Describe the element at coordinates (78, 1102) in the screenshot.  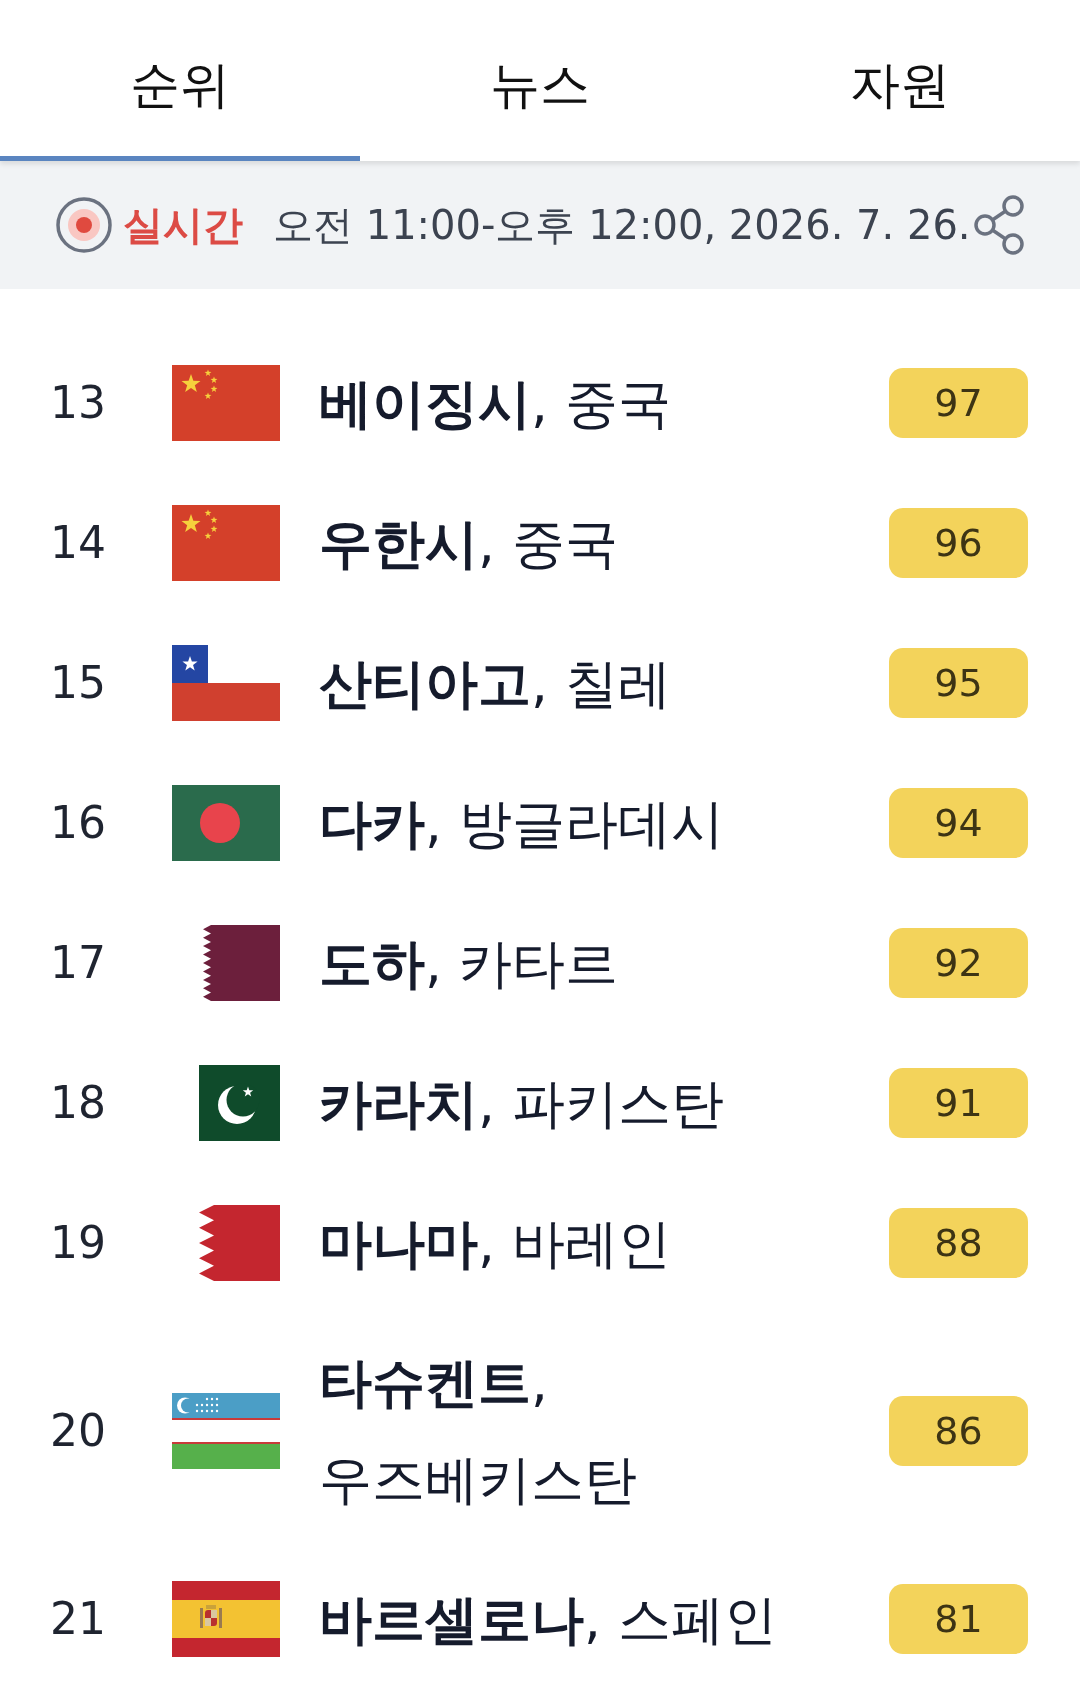
I see `rank-number: 18` at that location.